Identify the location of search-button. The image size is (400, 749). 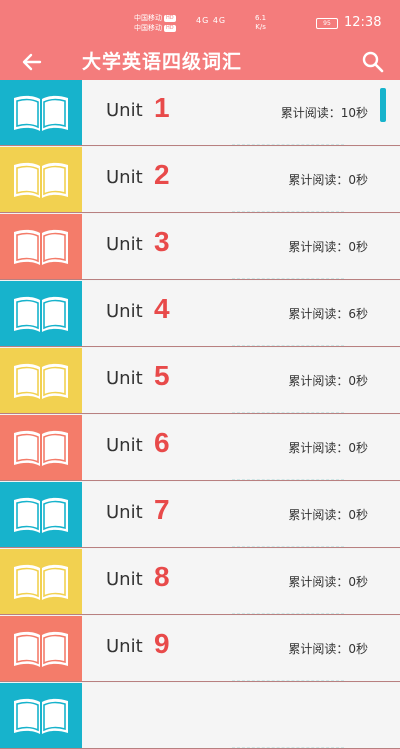
(373, 62).